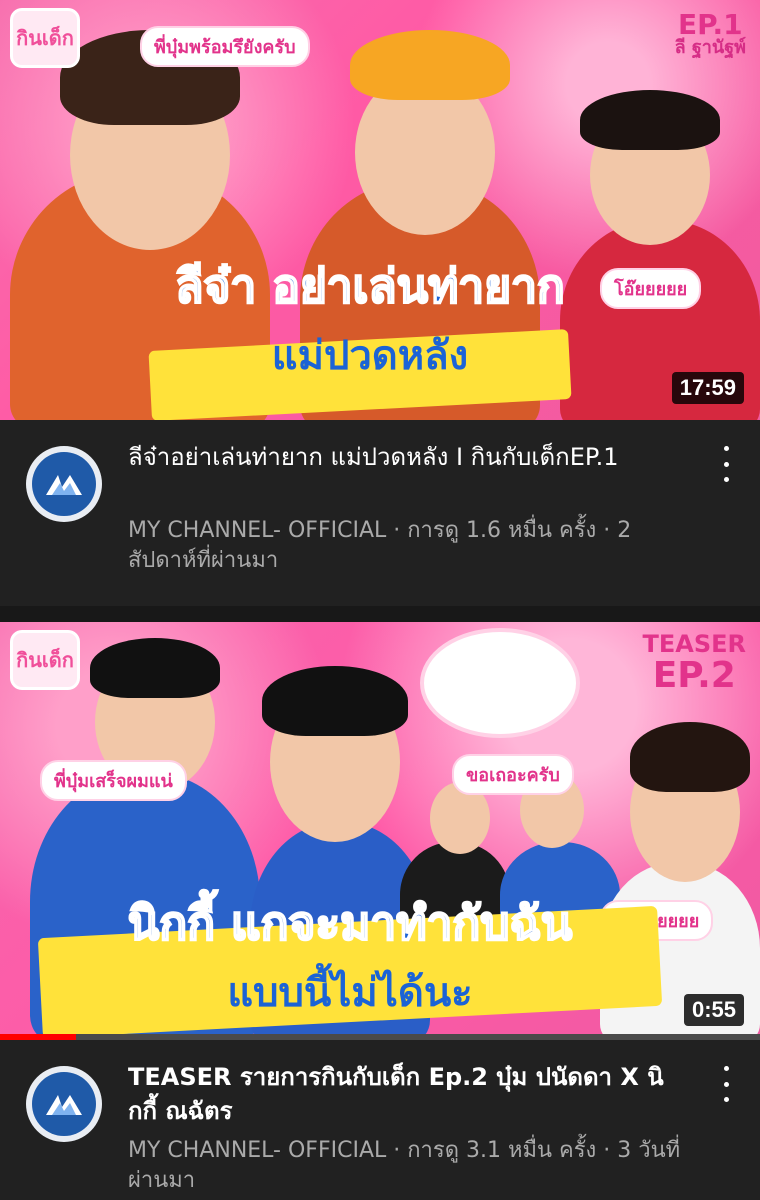 This screenshot has width=760, height=1200. I want to click on video-duration: 17:59, so click(707, 388).